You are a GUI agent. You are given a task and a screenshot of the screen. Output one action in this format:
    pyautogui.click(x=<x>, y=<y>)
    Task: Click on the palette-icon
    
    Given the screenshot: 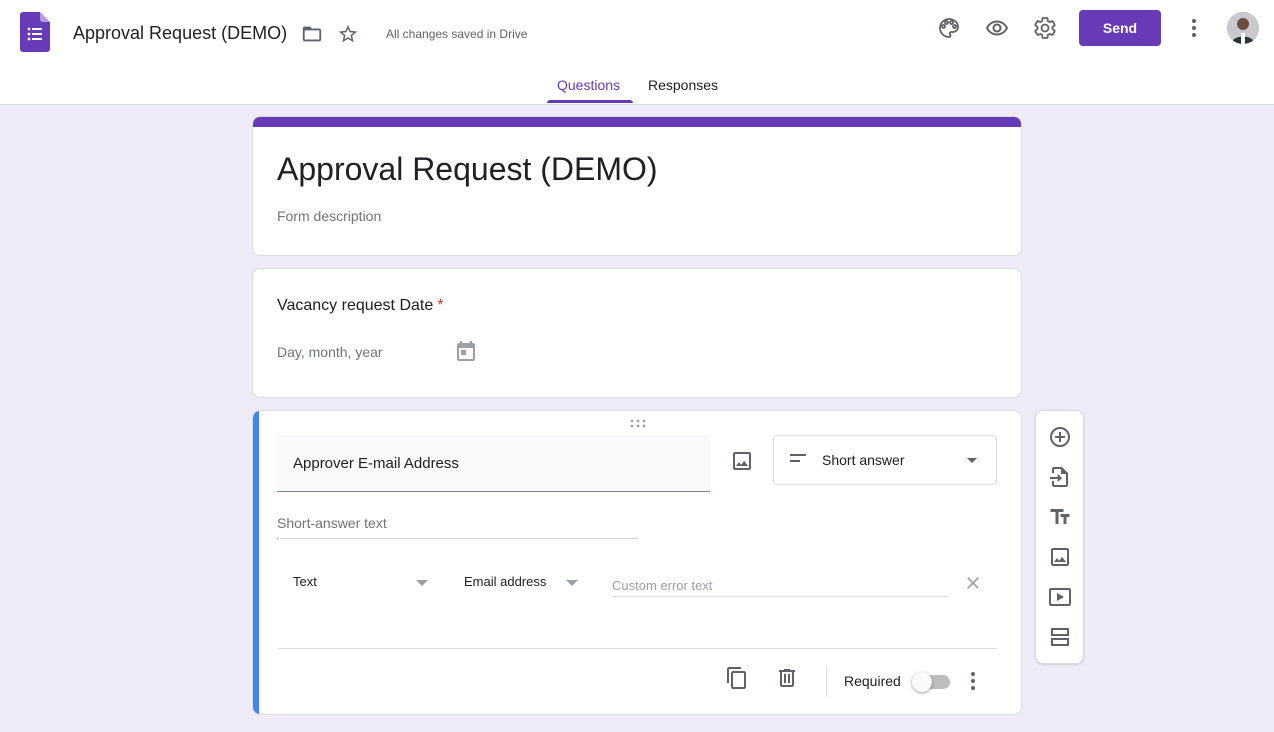 What is the action you would take?
    pyautogui.click(x=949, y=28)
    